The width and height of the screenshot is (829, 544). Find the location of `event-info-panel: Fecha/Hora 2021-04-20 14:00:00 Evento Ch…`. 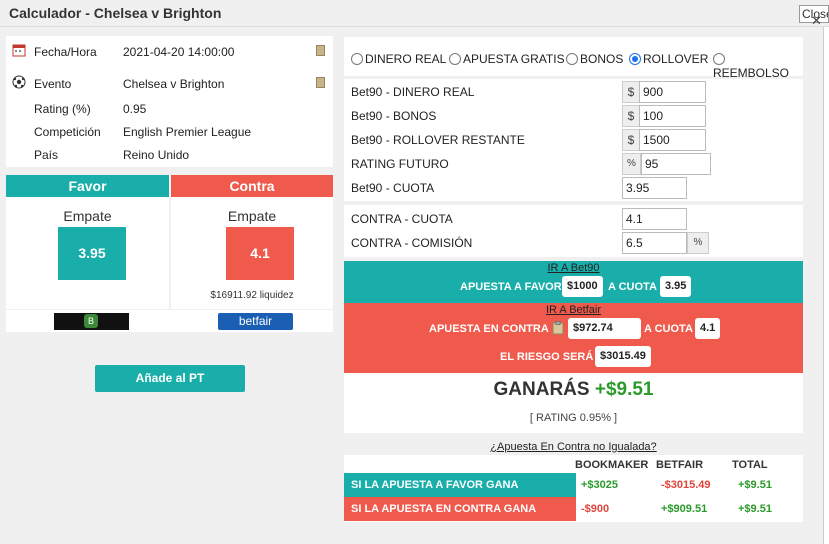

event-info-panel: Fecha/Hora 2021-04-20 14:00:00 Evento Ch… is located at coordinates (169, 101).